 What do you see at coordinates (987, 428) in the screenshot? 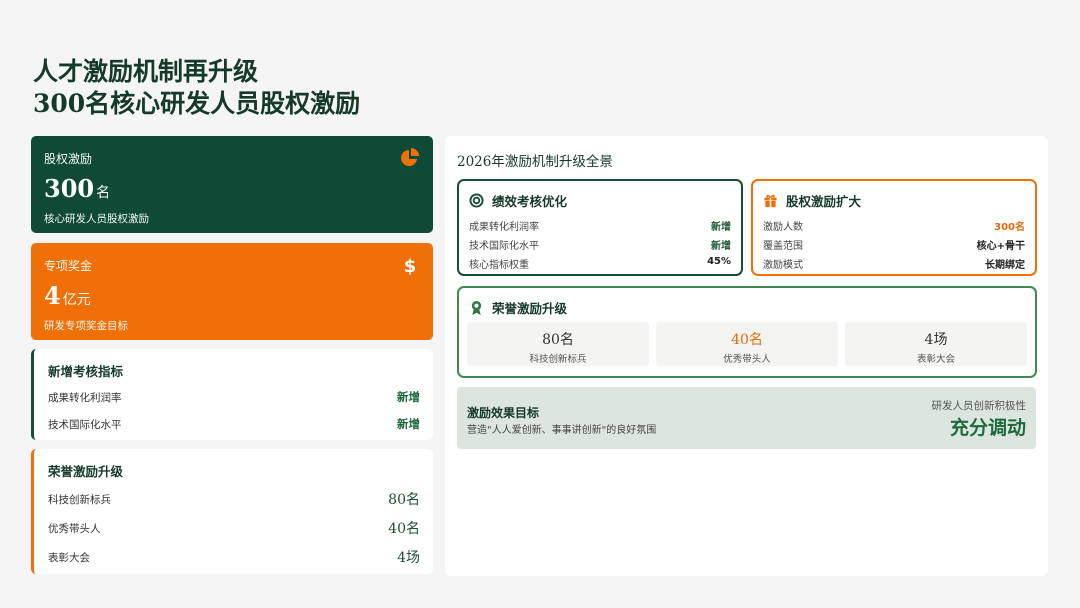
I see `goal-right-value: 充分调动` at bounding box center [987, 428].